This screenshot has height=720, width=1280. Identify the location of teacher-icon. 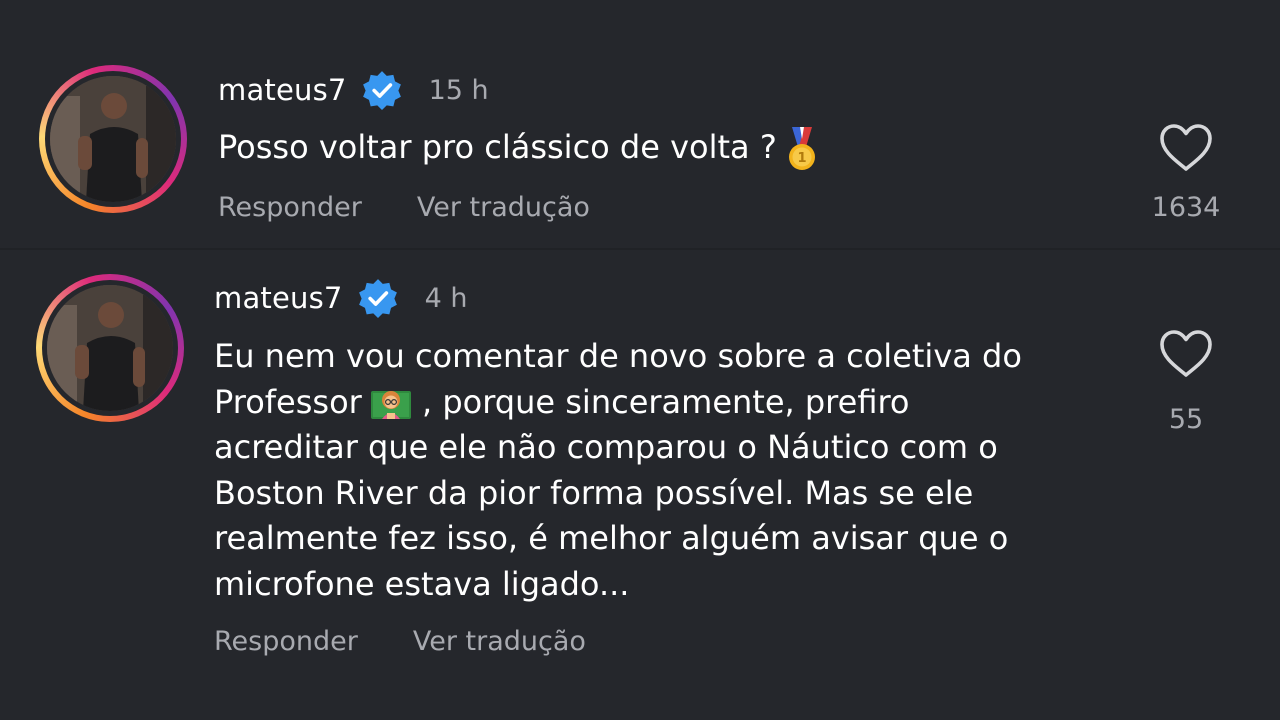
(390, 404).